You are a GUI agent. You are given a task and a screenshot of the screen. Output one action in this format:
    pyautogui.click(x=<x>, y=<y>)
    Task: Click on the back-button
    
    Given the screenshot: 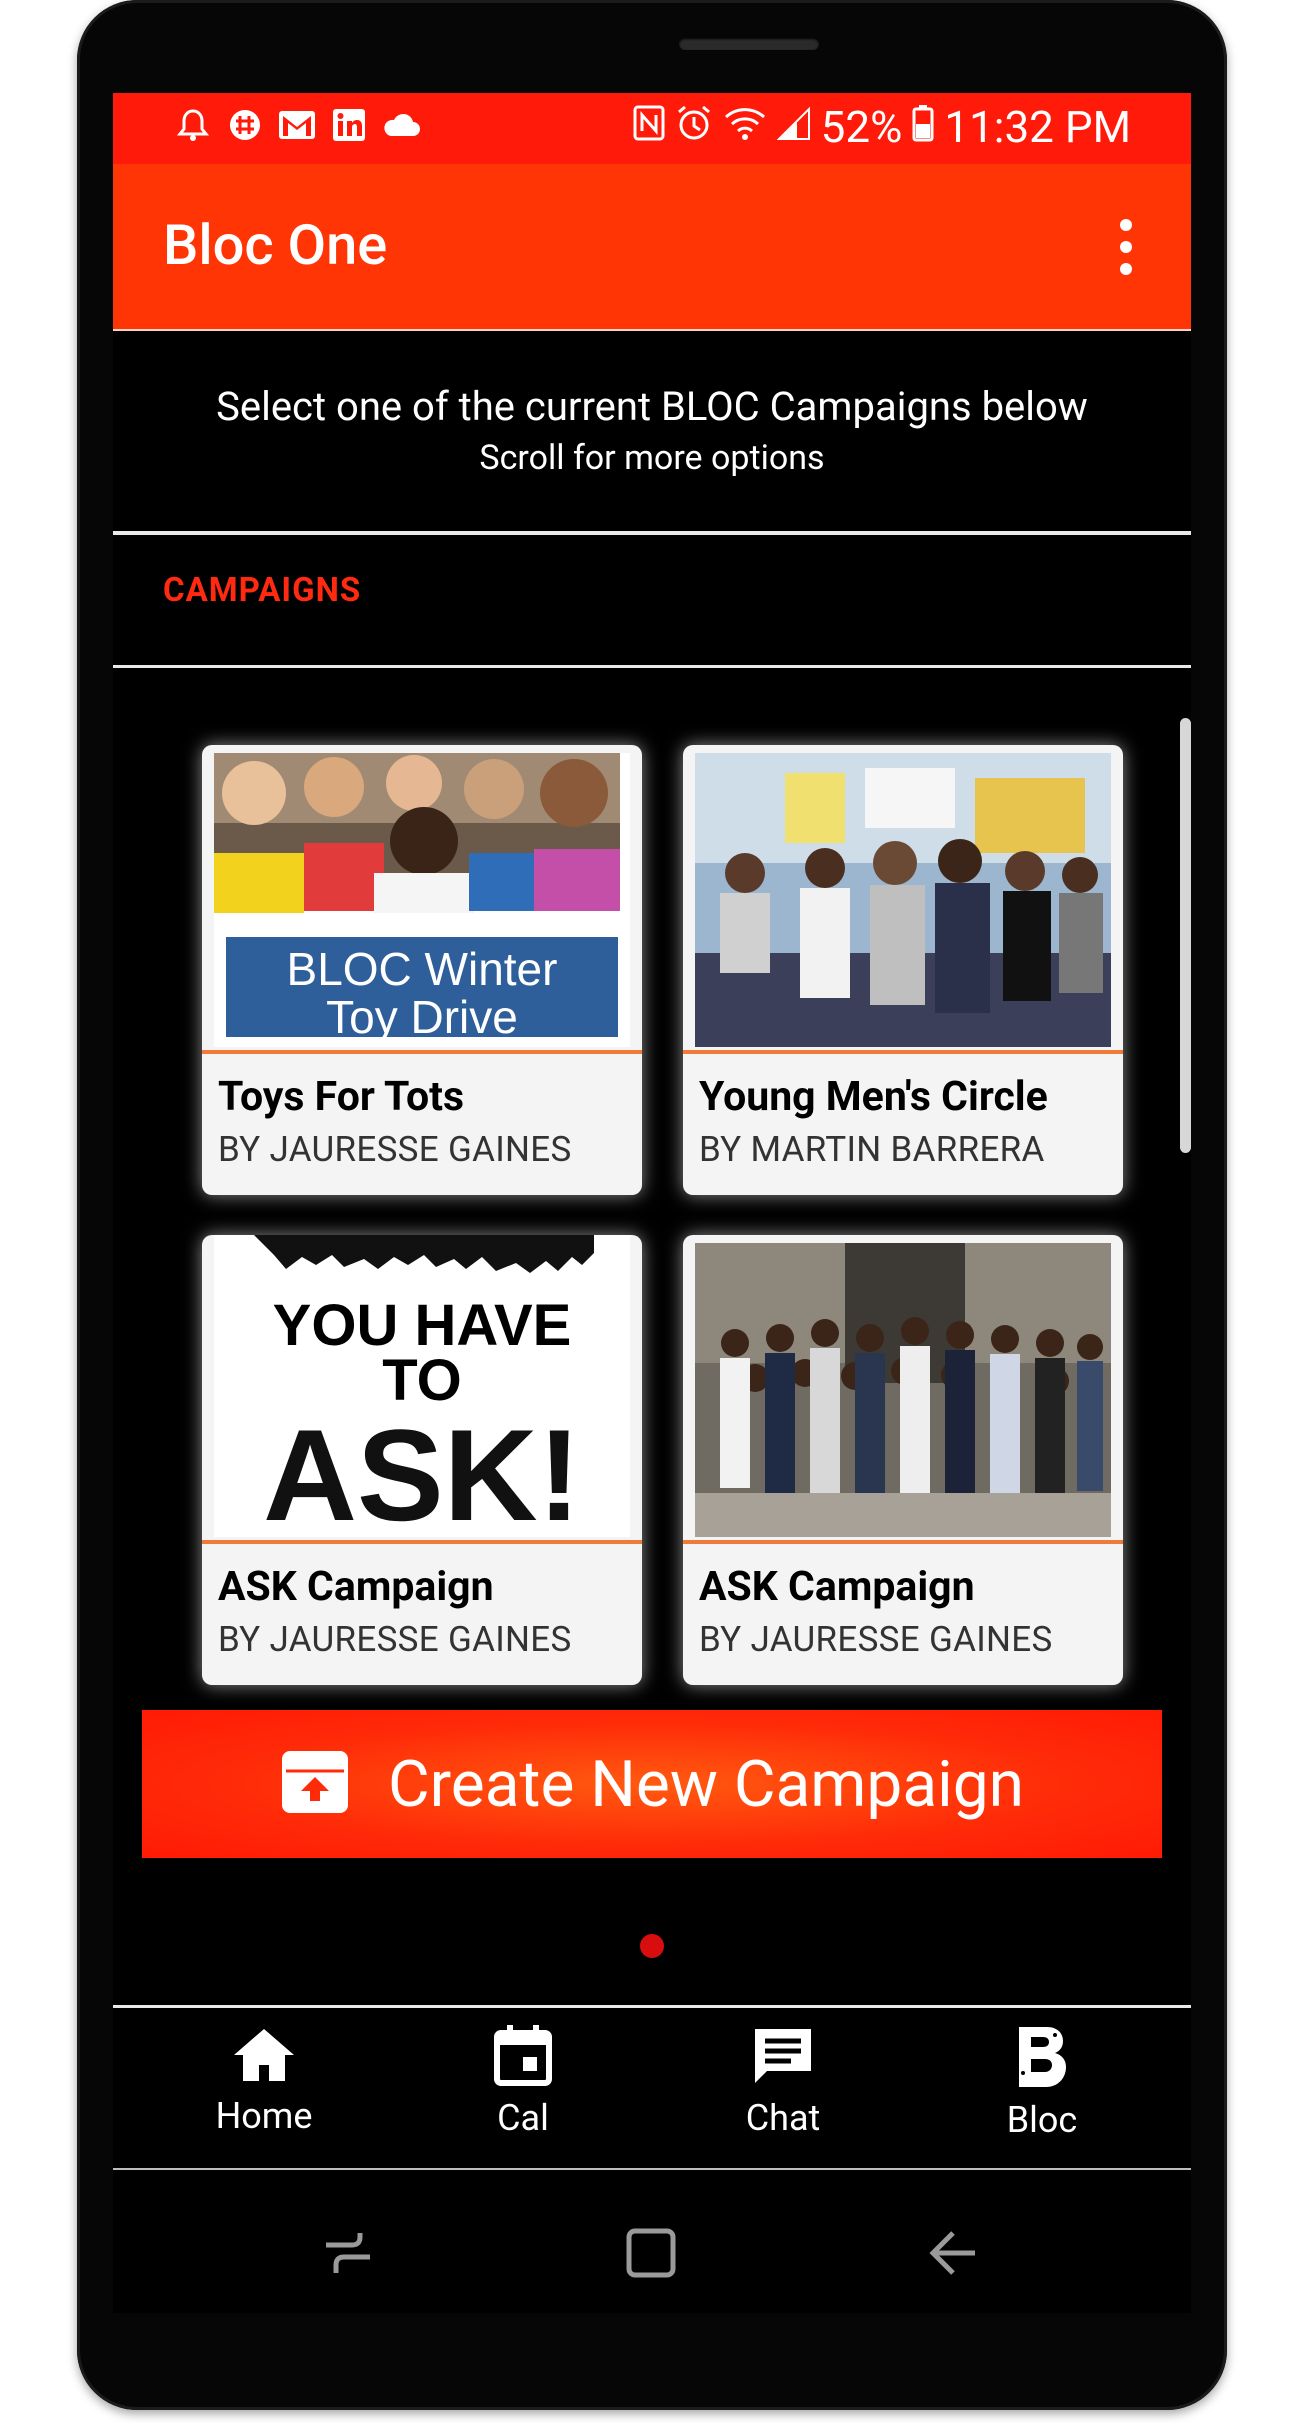 What is the action you would take?
    pyautogui.click(x=953, y=2253)
    